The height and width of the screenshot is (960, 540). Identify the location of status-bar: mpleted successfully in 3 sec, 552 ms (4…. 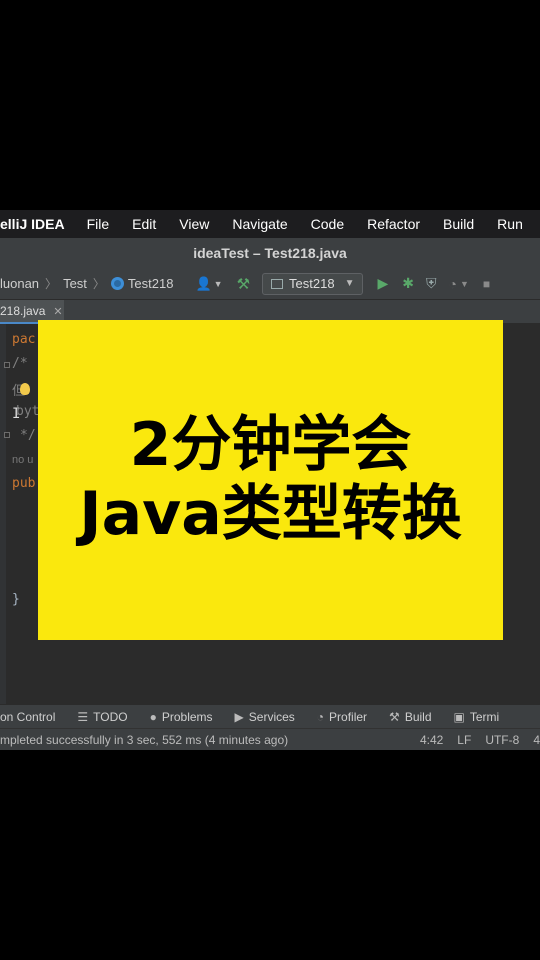
(270, 739).